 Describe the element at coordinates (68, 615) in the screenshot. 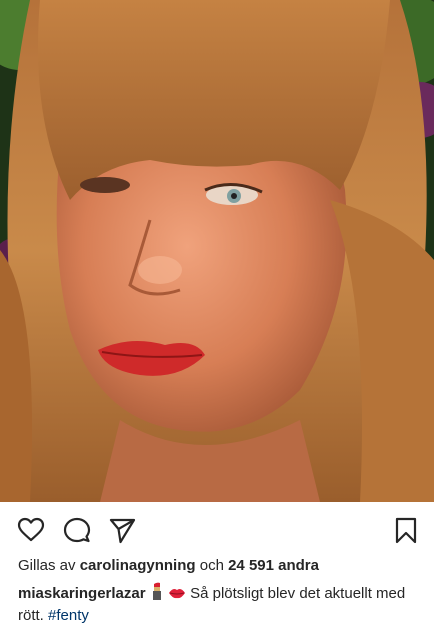

I see `hashtag-link: #fenty` at that location.